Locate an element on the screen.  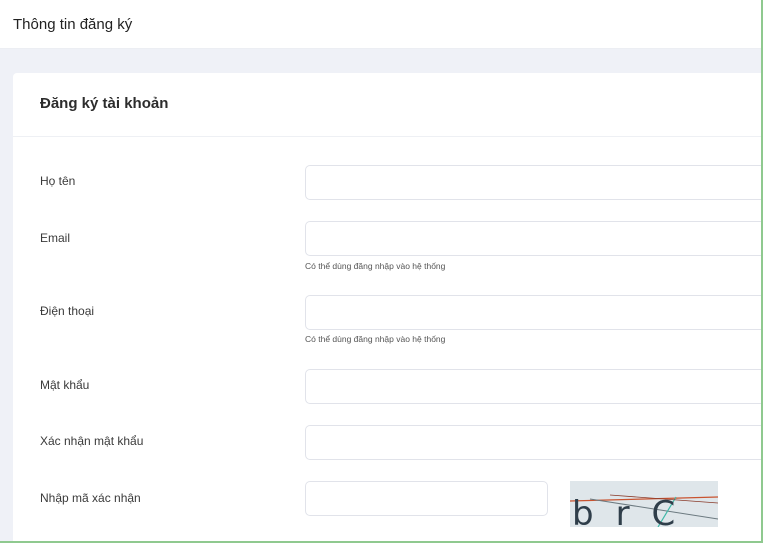
confirm-password-label: Xác nhận mật khẩu is located at coordinates (92, 441).